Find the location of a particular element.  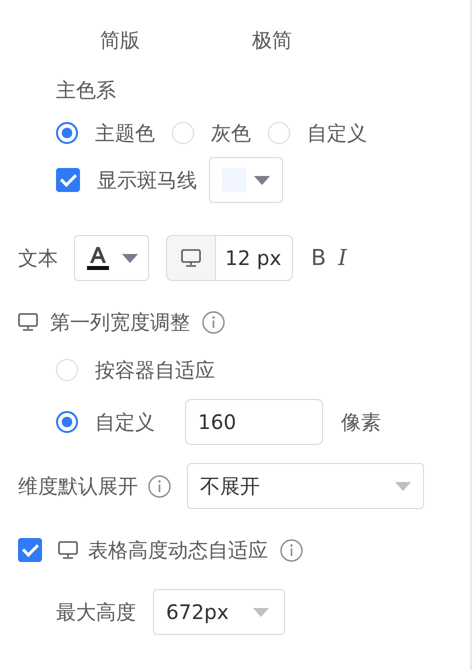

font-color-icon is located at coordinates (98, 258).